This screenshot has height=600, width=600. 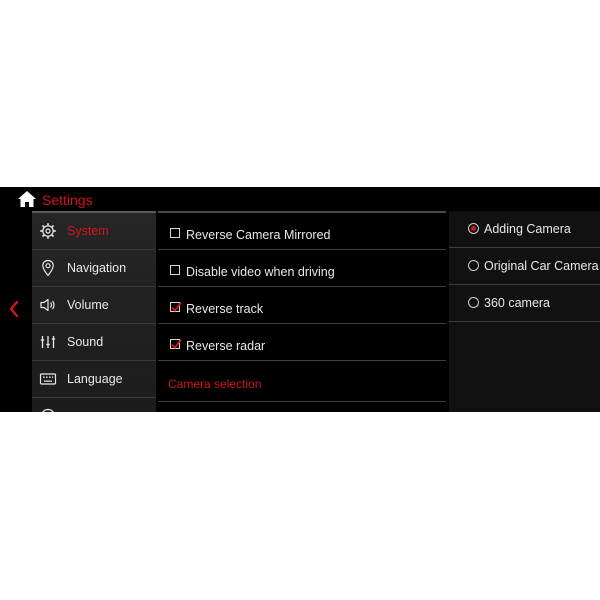 I want to click on radio-original-car-camera: Original Car Camera, so click(x=524, y=266).